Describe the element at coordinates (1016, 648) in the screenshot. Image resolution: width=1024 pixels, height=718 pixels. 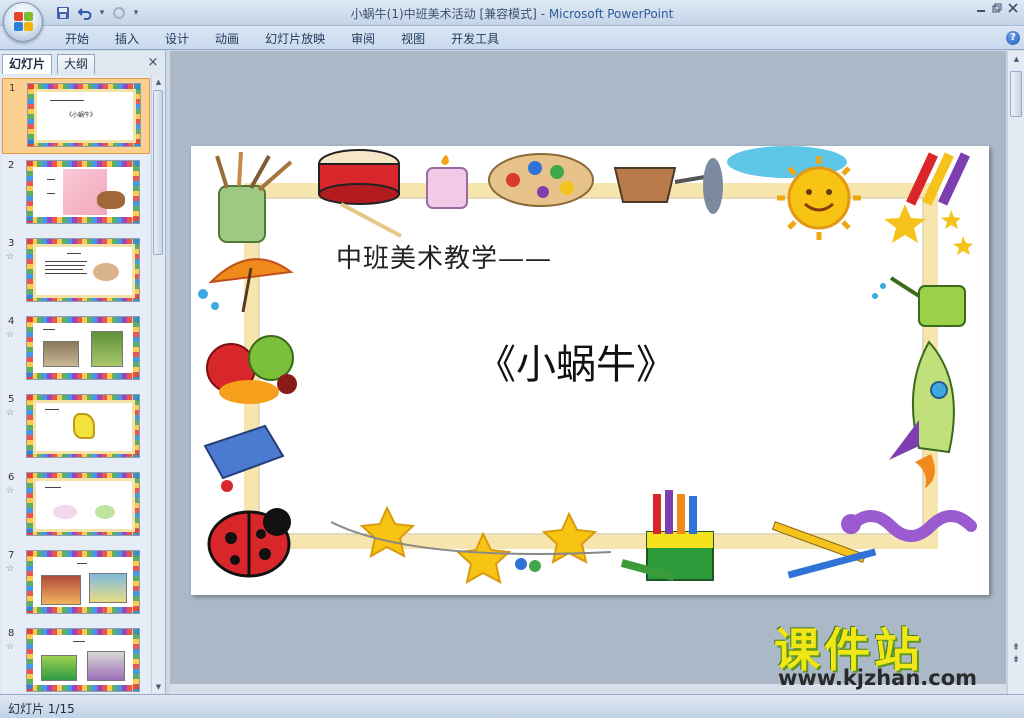
I see `previous-slide-icon: ⇞` at that location.